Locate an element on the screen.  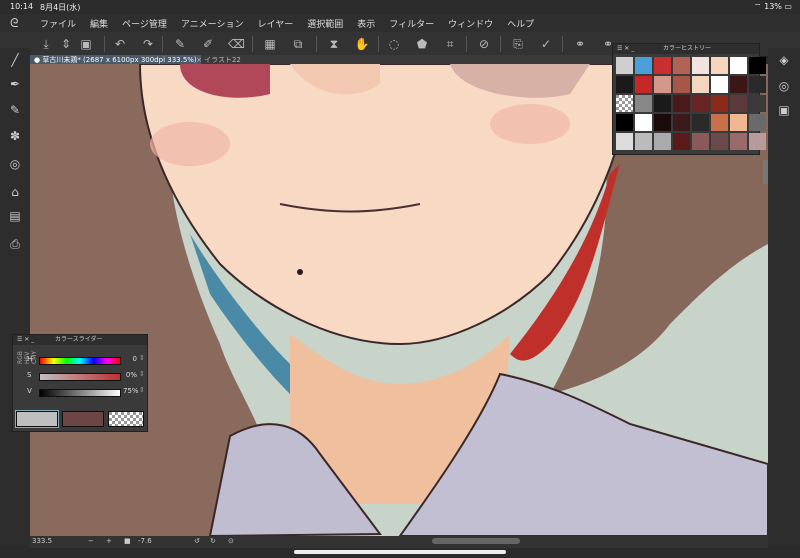
fill-icon: ⬟ is located at coordinates (422, 44).